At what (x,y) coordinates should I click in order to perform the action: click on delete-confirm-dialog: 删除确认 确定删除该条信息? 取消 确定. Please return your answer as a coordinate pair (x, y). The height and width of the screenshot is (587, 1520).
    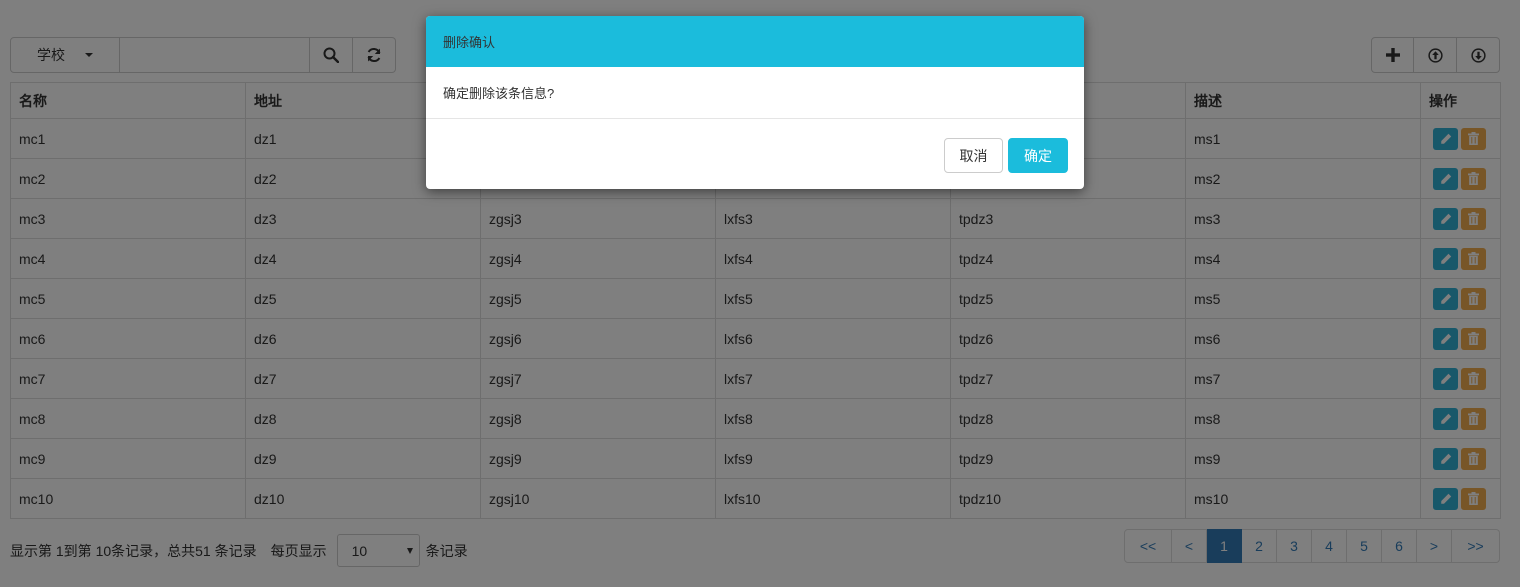
    Looking at the image, I should click on (755, 102).